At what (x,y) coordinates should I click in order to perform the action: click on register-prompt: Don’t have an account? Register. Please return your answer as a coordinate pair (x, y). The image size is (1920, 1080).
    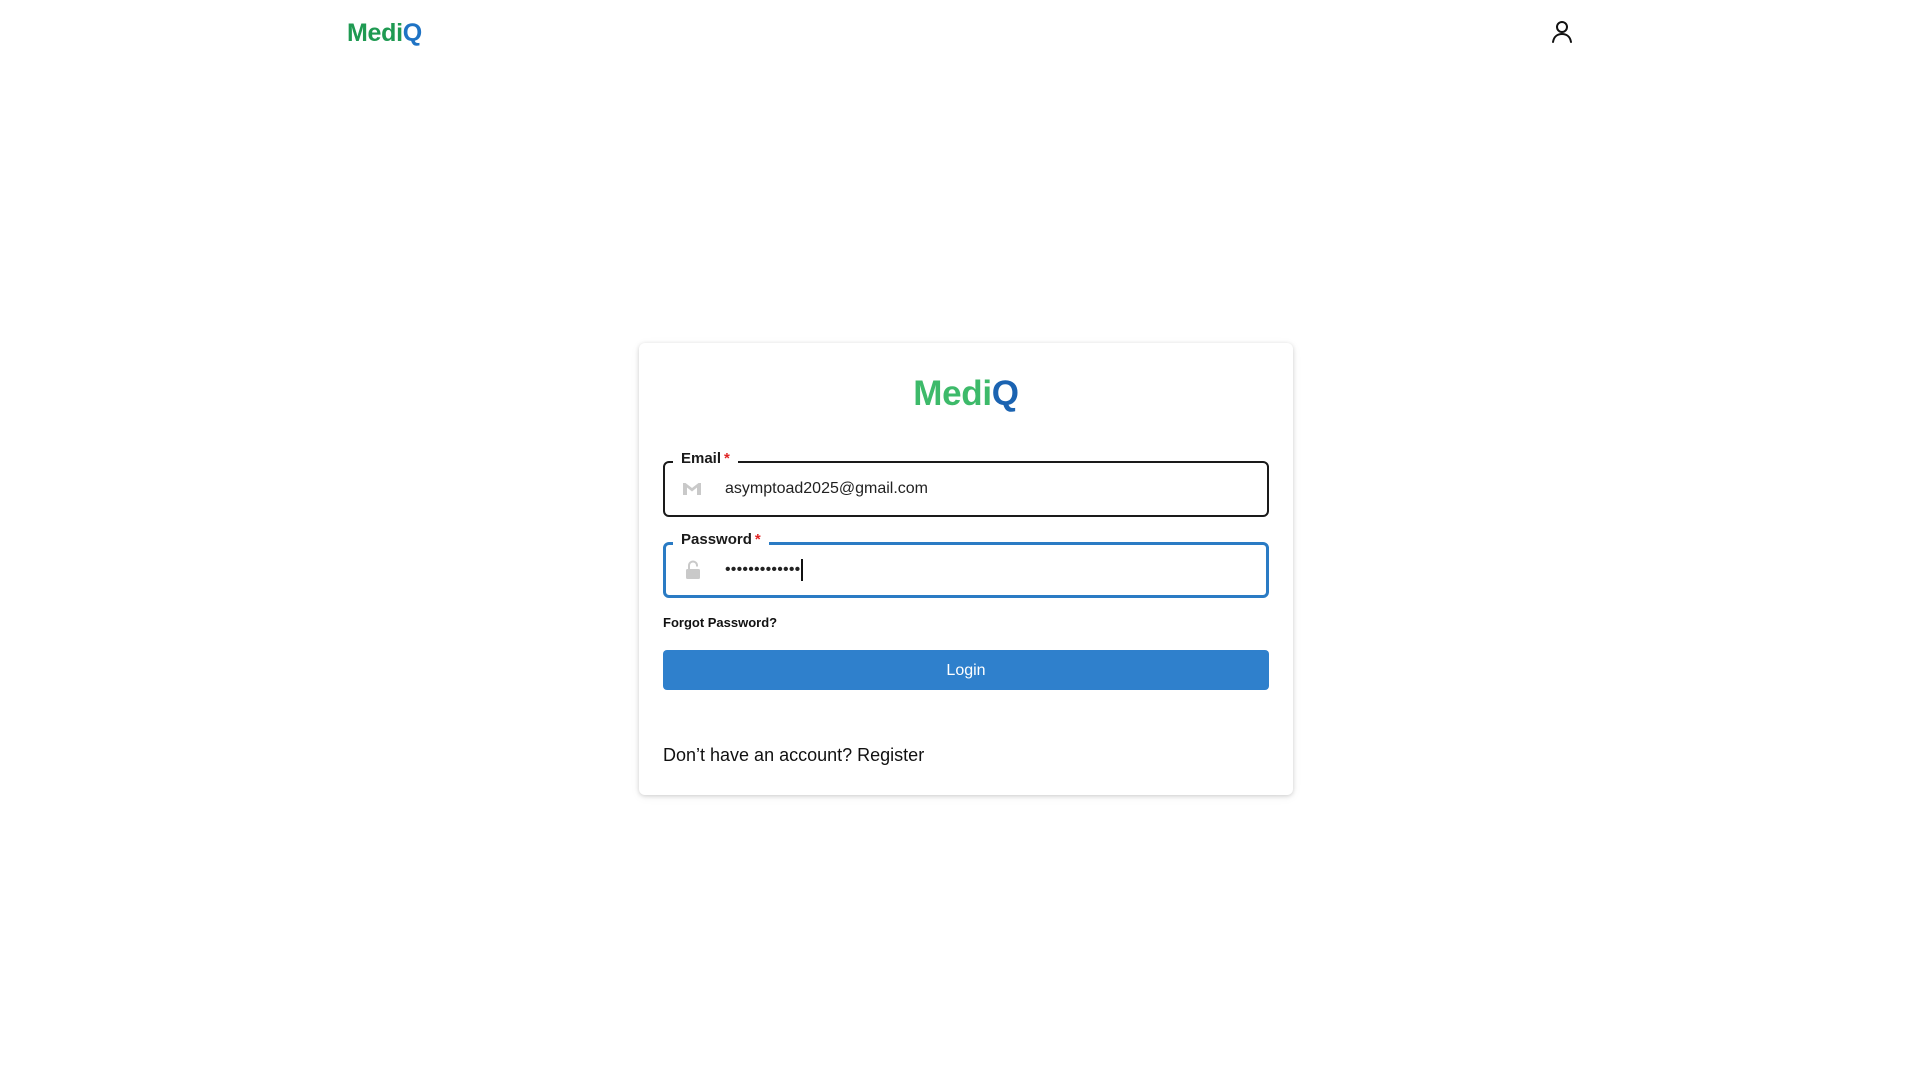
    Looking at the image, I should click on (793, 755).